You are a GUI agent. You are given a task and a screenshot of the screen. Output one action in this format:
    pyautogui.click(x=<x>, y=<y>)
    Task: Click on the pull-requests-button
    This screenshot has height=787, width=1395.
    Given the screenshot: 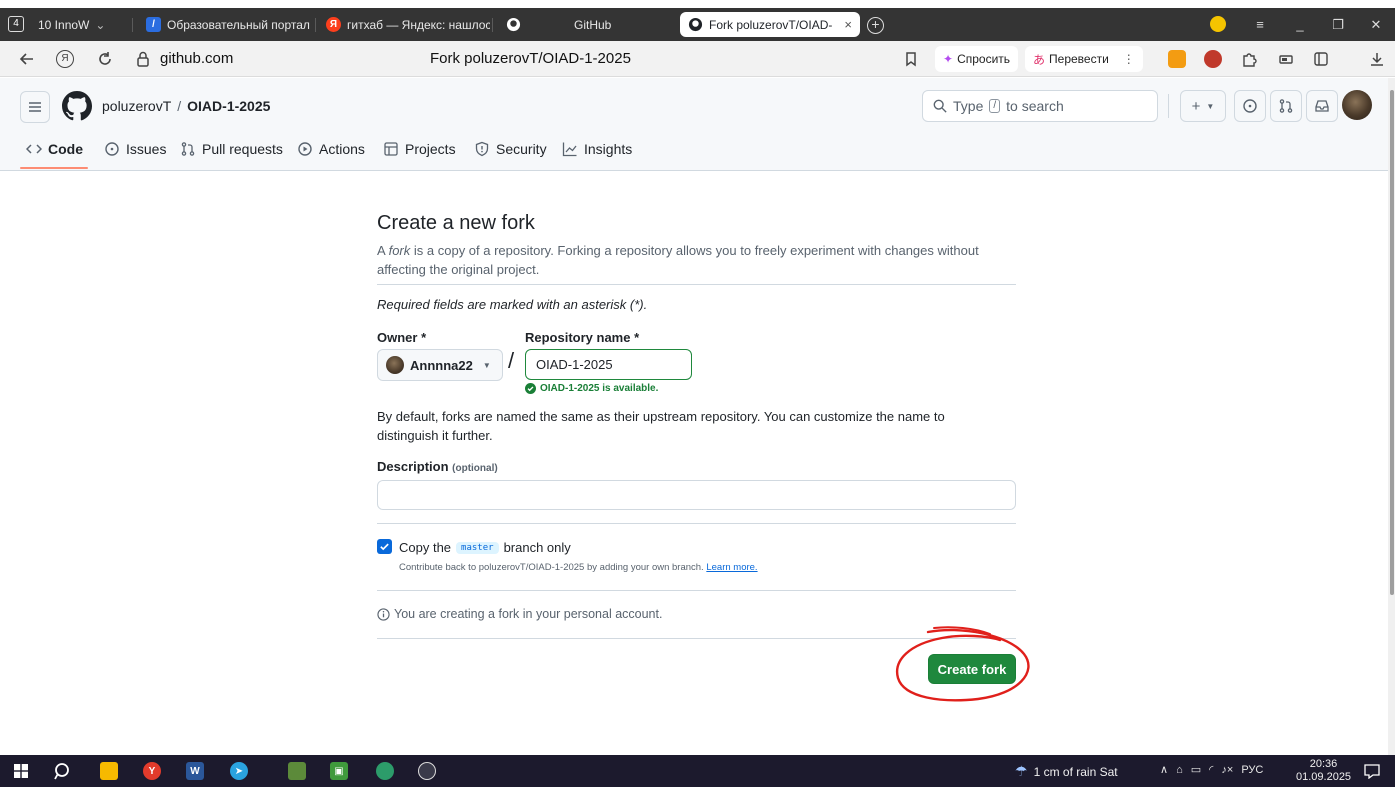 What is the action you would take?
    pyautogui.click(x=1286, y=106)
    